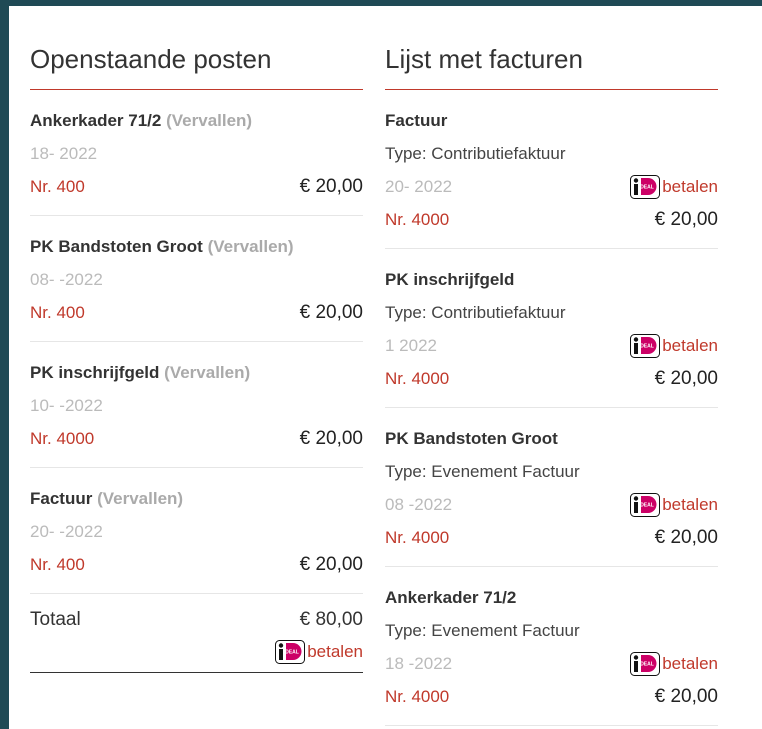 Image resolution: width=762 pixels, height=729 pixels. I want to click on invoice-date: 18 -2022, so click(419, 663).